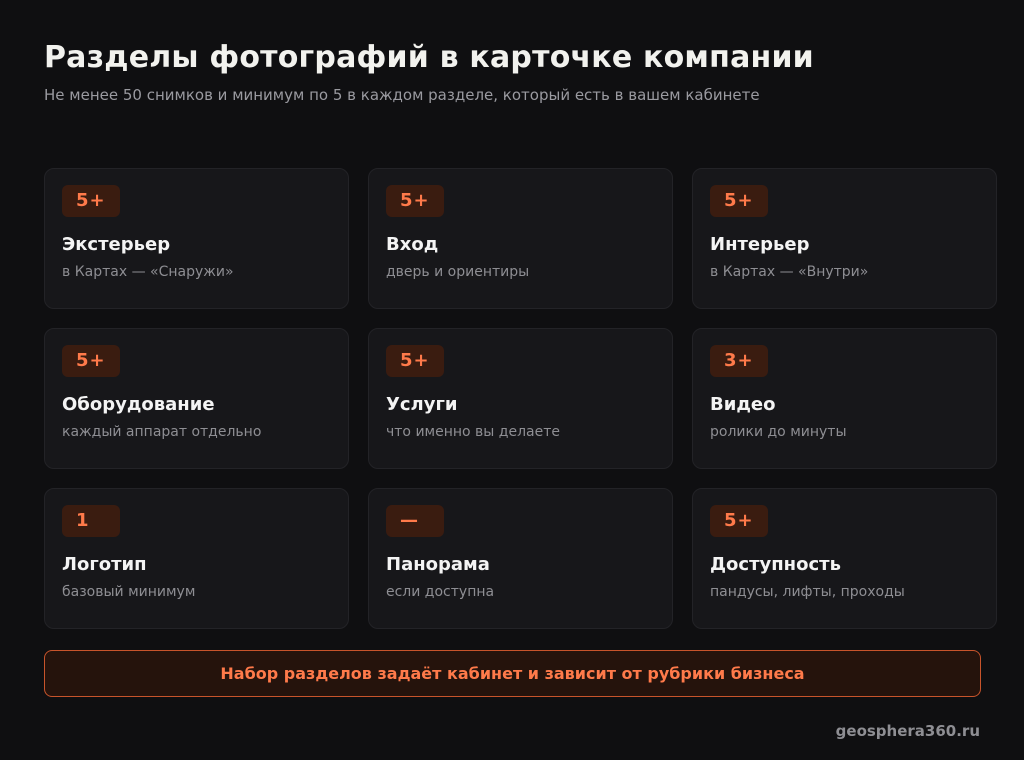 The height and width of the screenshot is (760, 1024). Describe the element at coordinates (196, 558) in the screenshot. I see `section-card-logo: 1 Логотип базовый минимум` at that location.